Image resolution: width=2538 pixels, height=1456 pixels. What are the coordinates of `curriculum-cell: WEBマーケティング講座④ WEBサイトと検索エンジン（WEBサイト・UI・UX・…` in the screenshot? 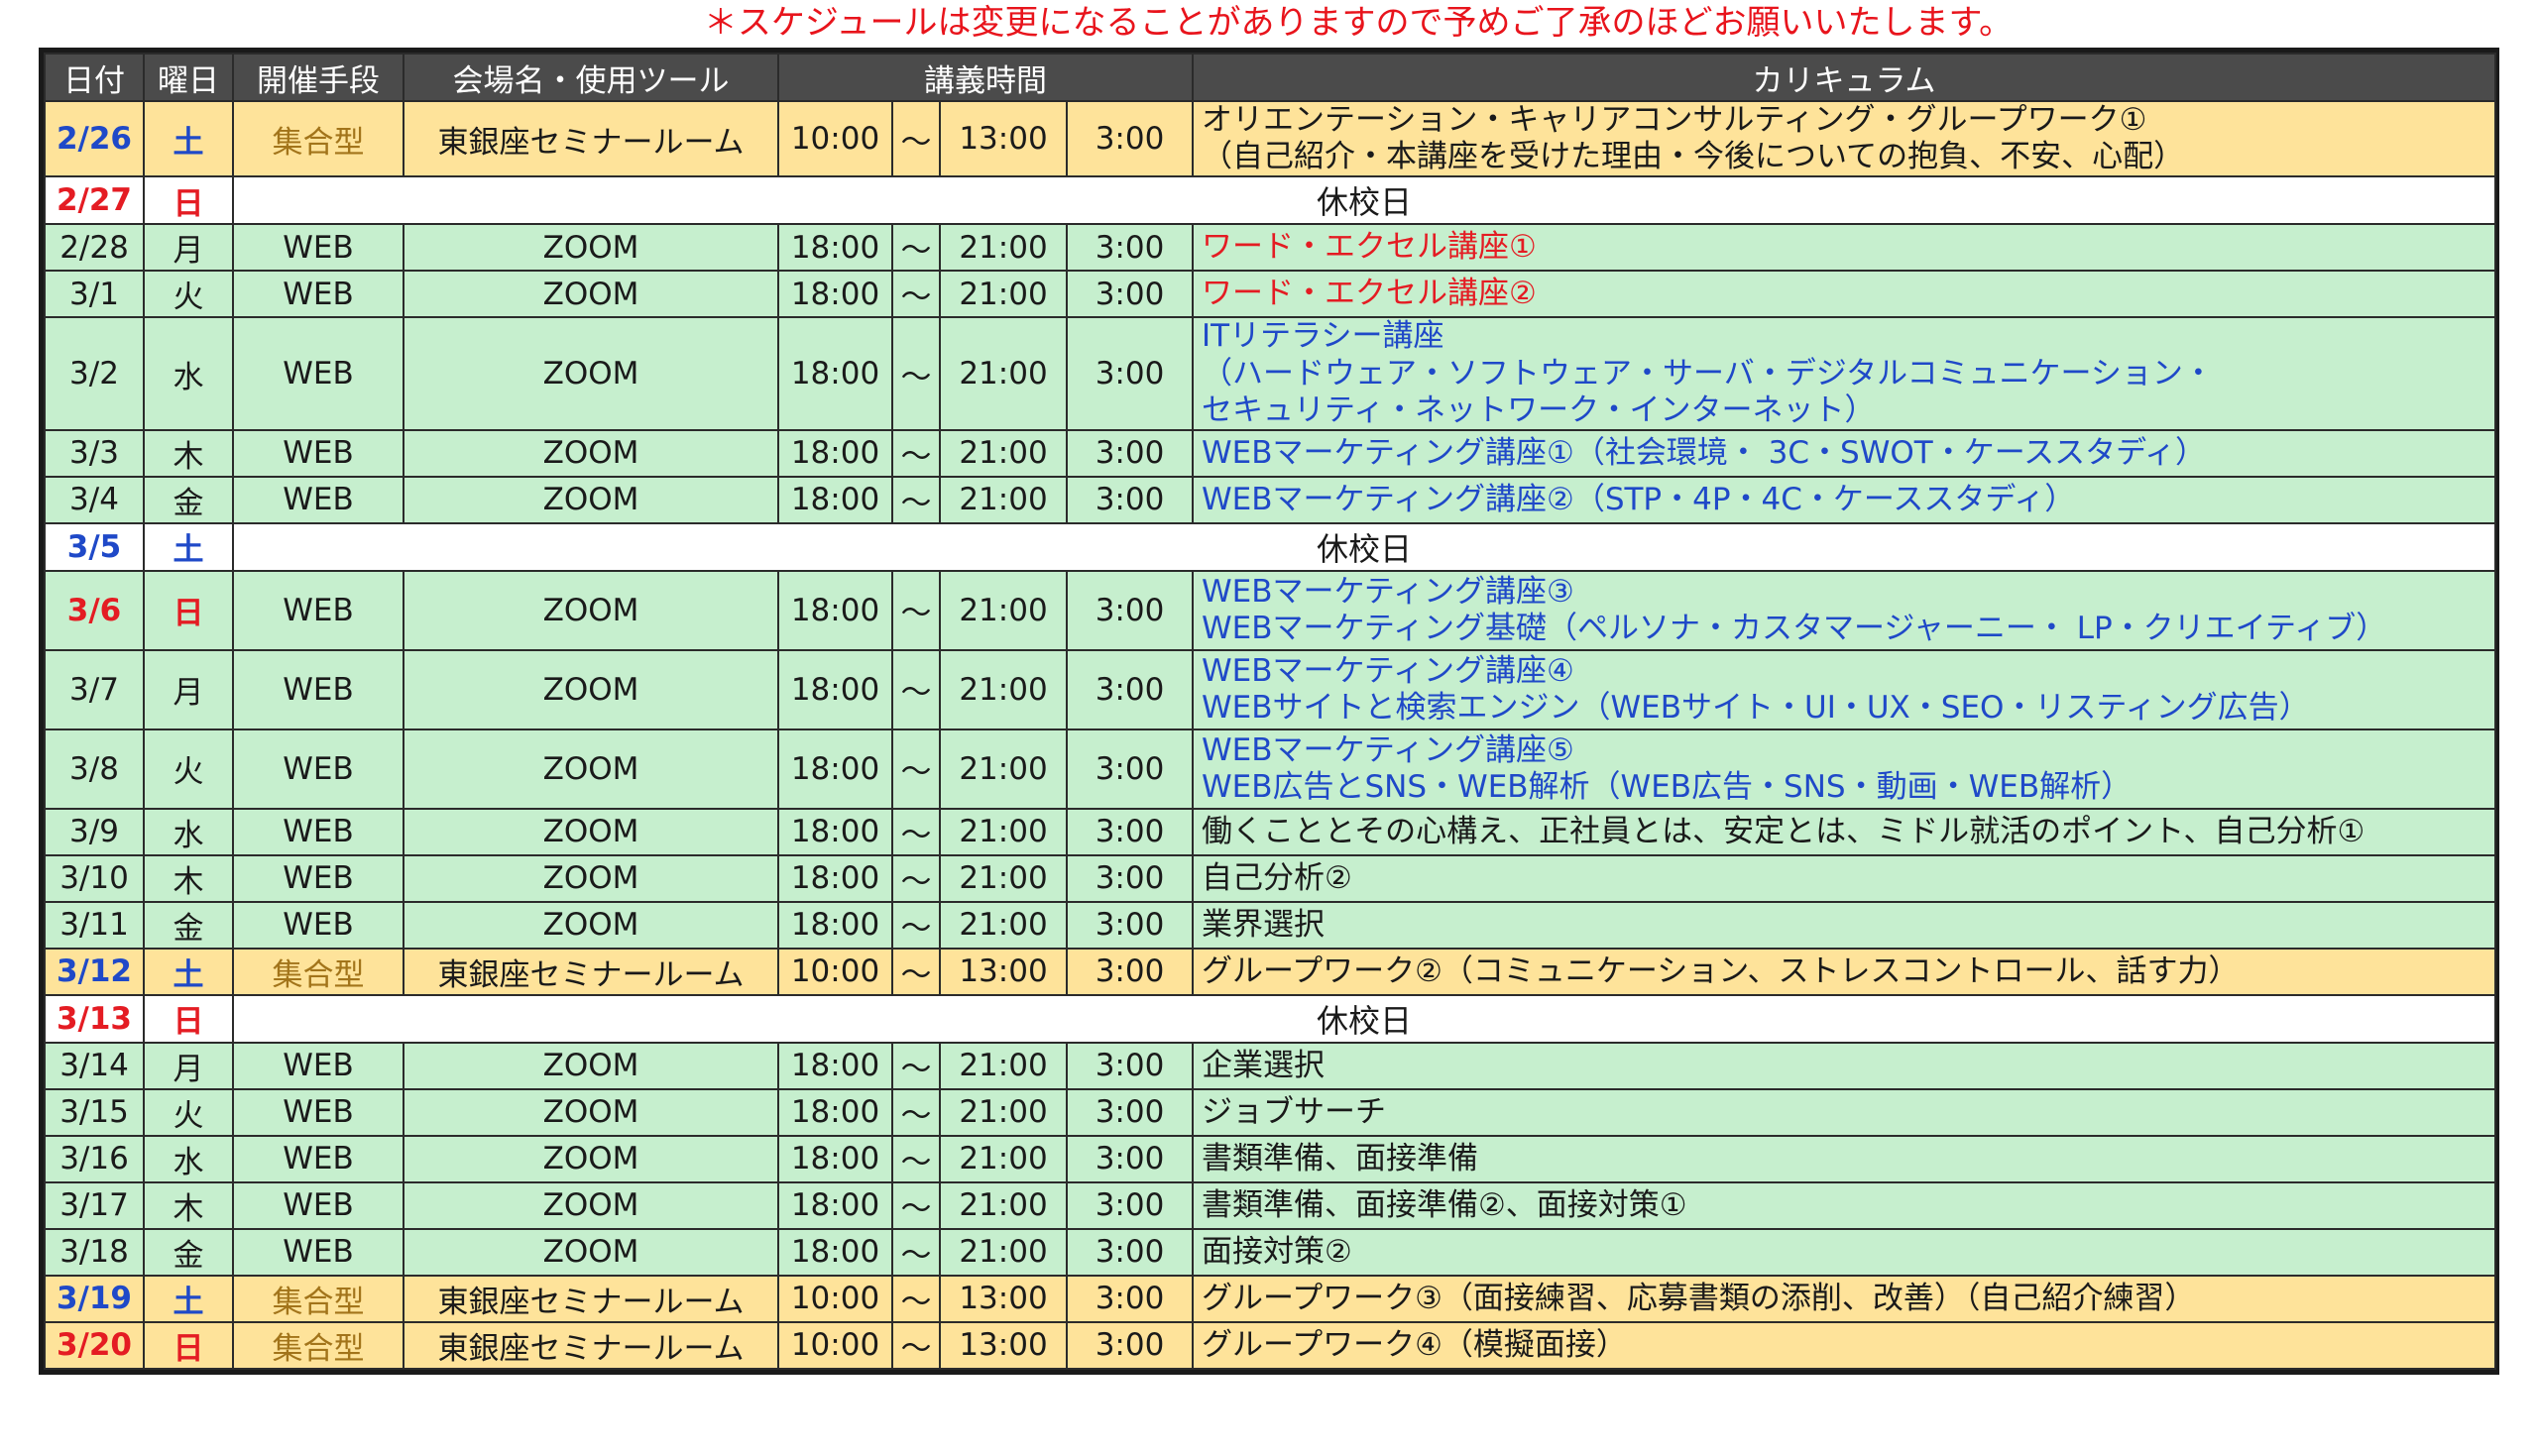 It's located at (1844, 689).